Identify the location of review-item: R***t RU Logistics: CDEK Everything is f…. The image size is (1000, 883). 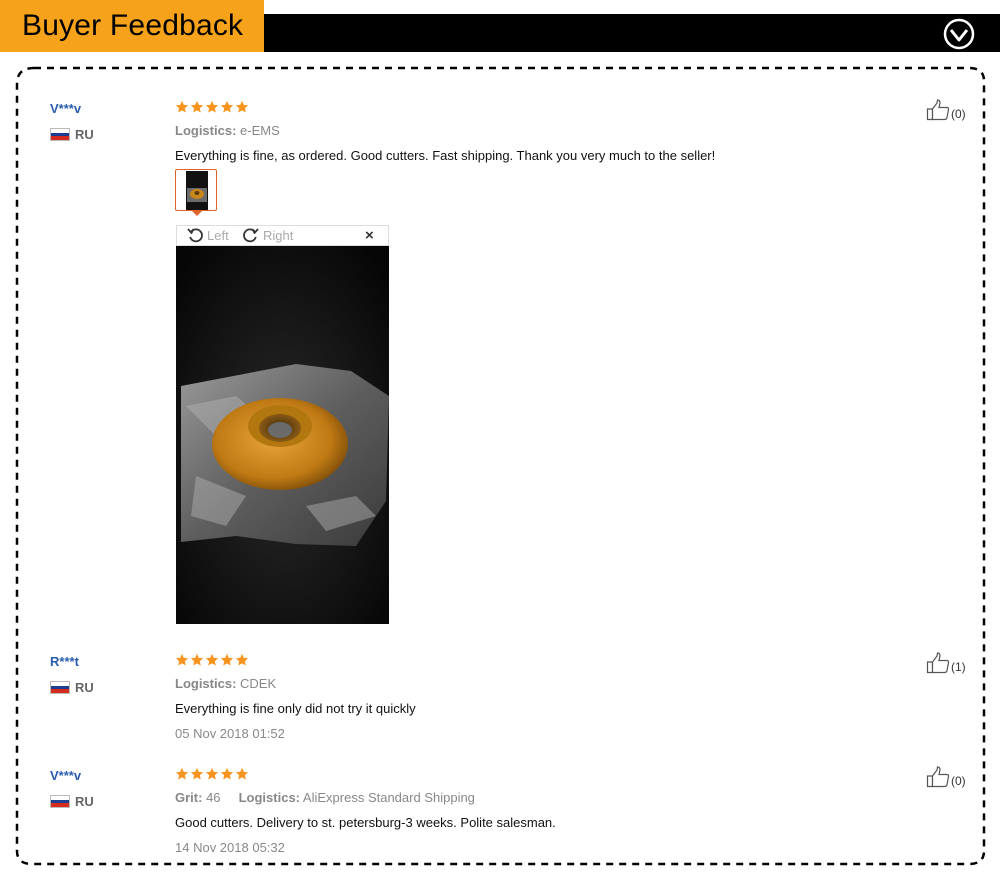
(510, 698).